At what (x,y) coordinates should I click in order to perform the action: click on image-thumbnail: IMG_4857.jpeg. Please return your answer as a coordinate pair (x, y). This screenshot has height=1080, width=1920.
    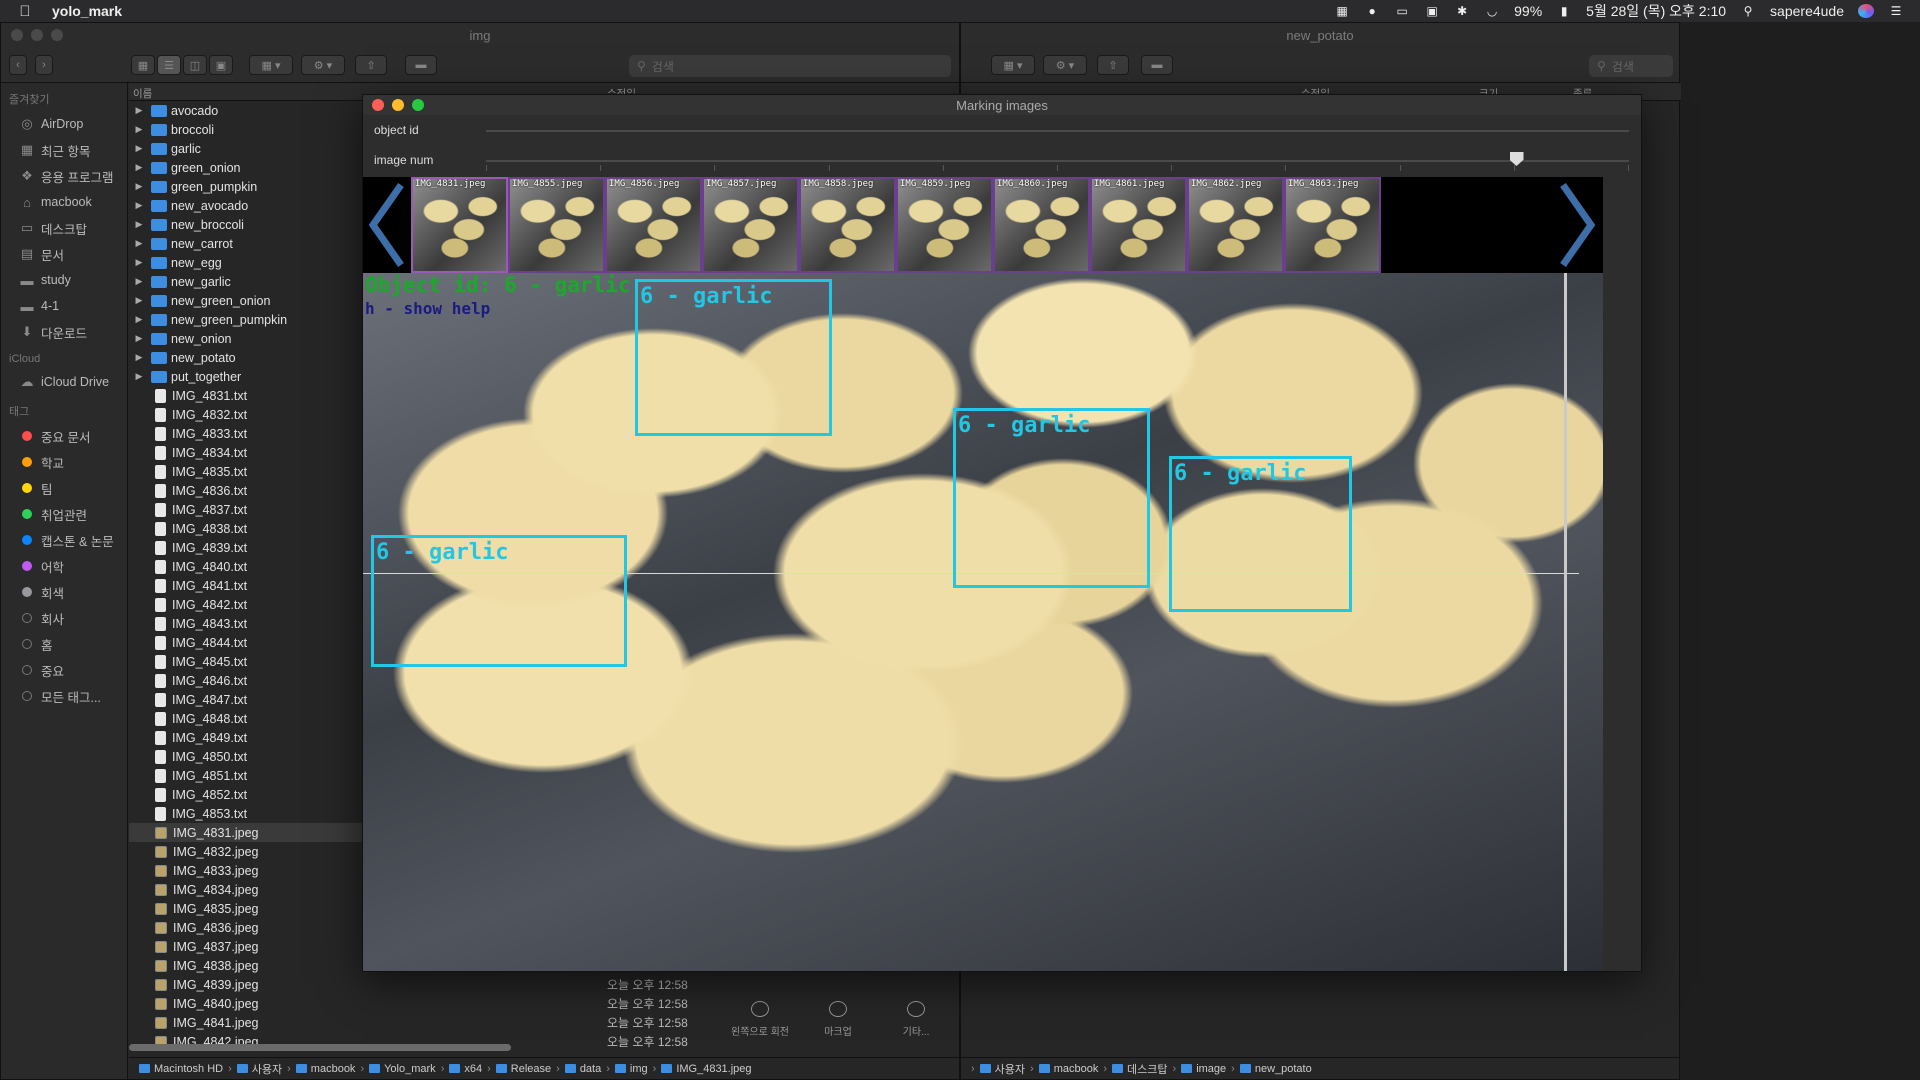
    Looking at the image, I should click on (750, 225).